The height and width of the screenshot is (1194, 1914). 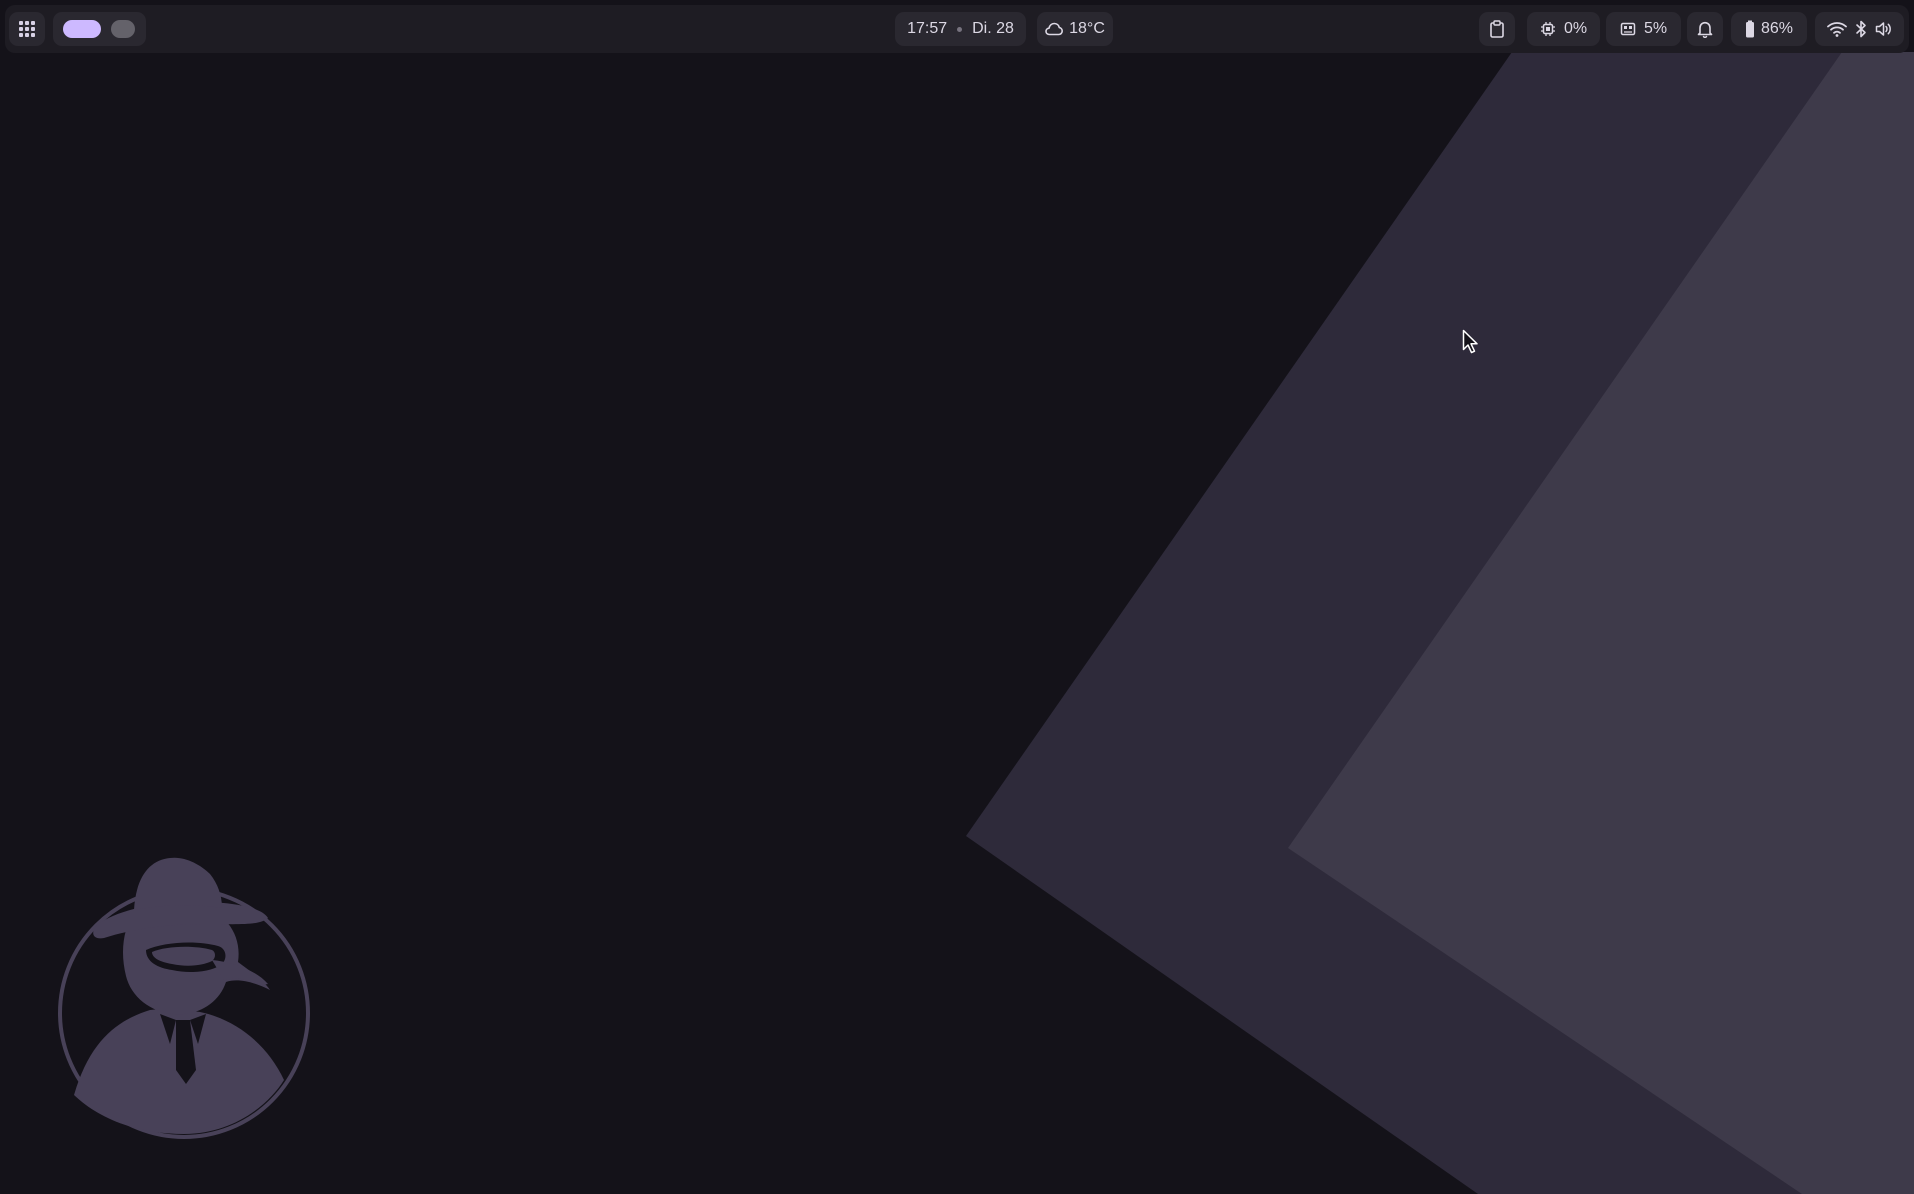 I want to click on battery-icon, so click(x=1750, y=29).